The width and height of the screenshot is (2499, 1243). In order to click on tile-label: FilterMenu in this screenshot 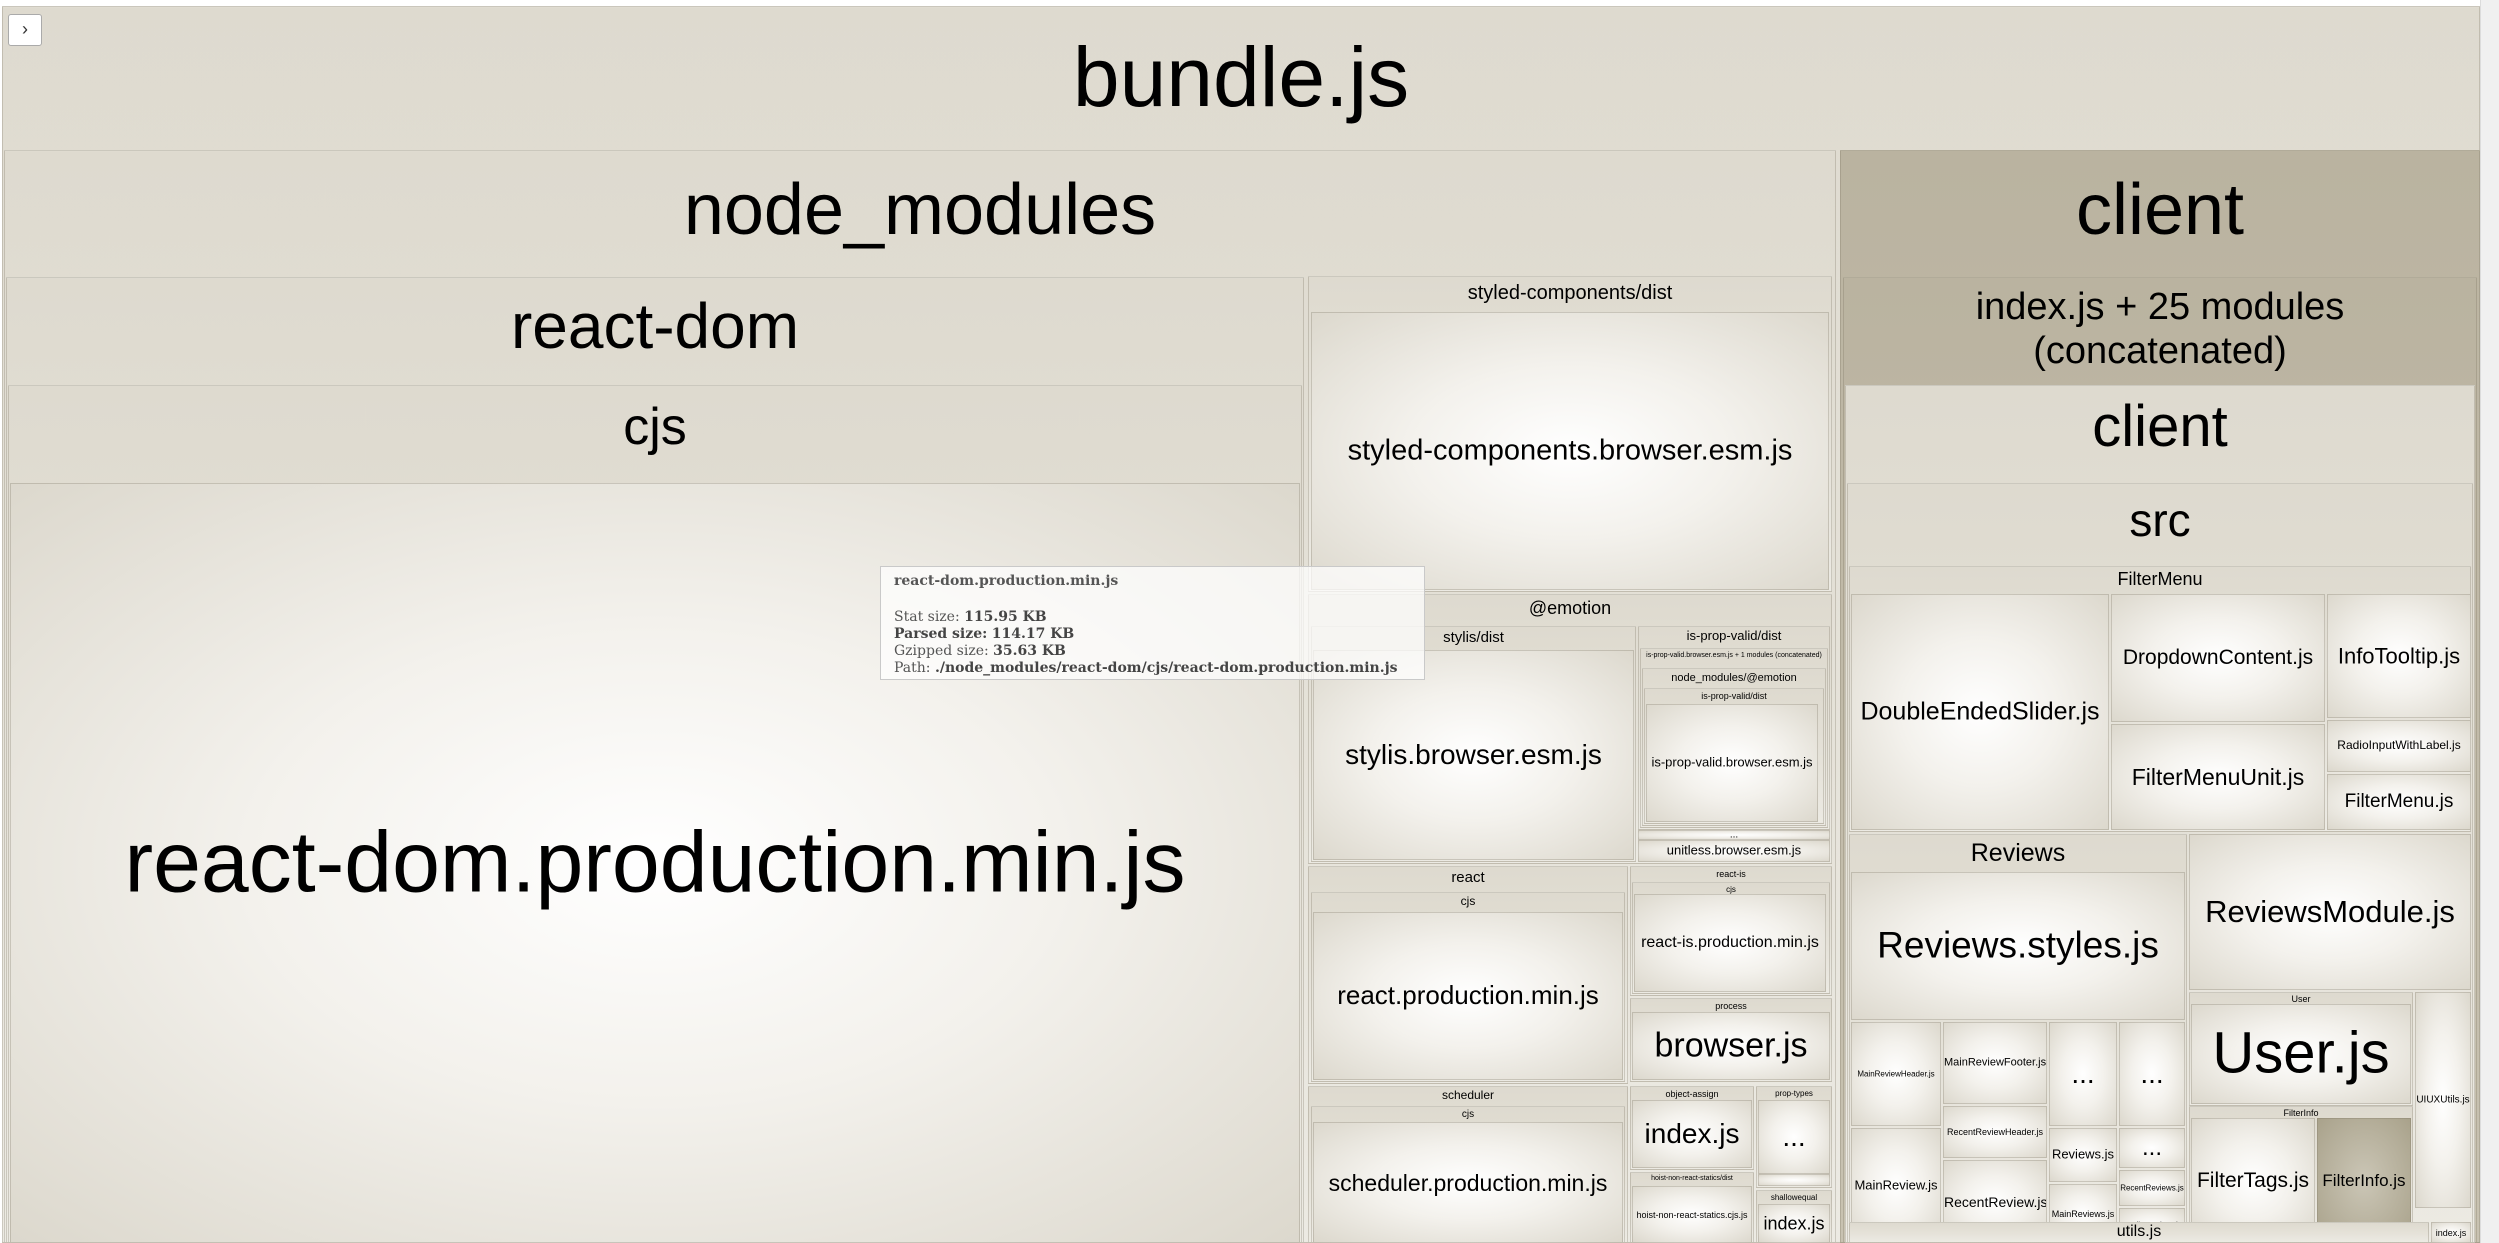, I will do `click(2160, 579)`.